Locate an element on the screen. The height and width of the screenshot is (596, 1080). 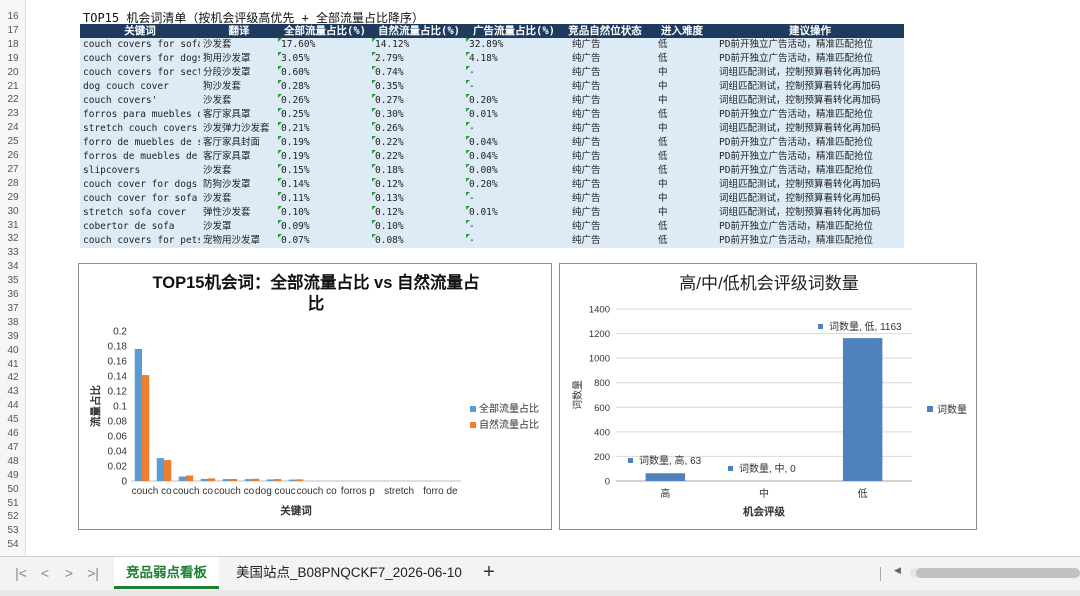
row-number: 36 is located at coordinates (13, 295).